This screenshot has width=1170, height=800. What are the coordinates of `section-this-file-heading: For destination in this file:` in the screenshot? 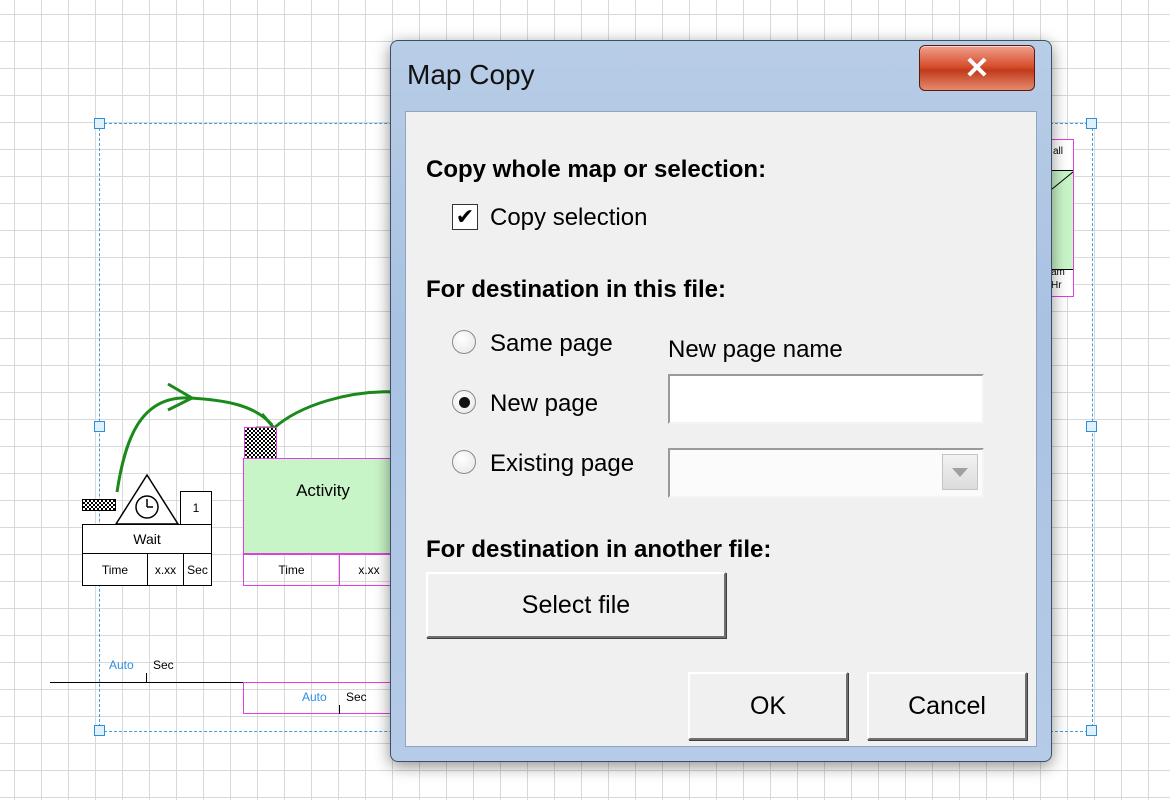 It's located at (576, 289).